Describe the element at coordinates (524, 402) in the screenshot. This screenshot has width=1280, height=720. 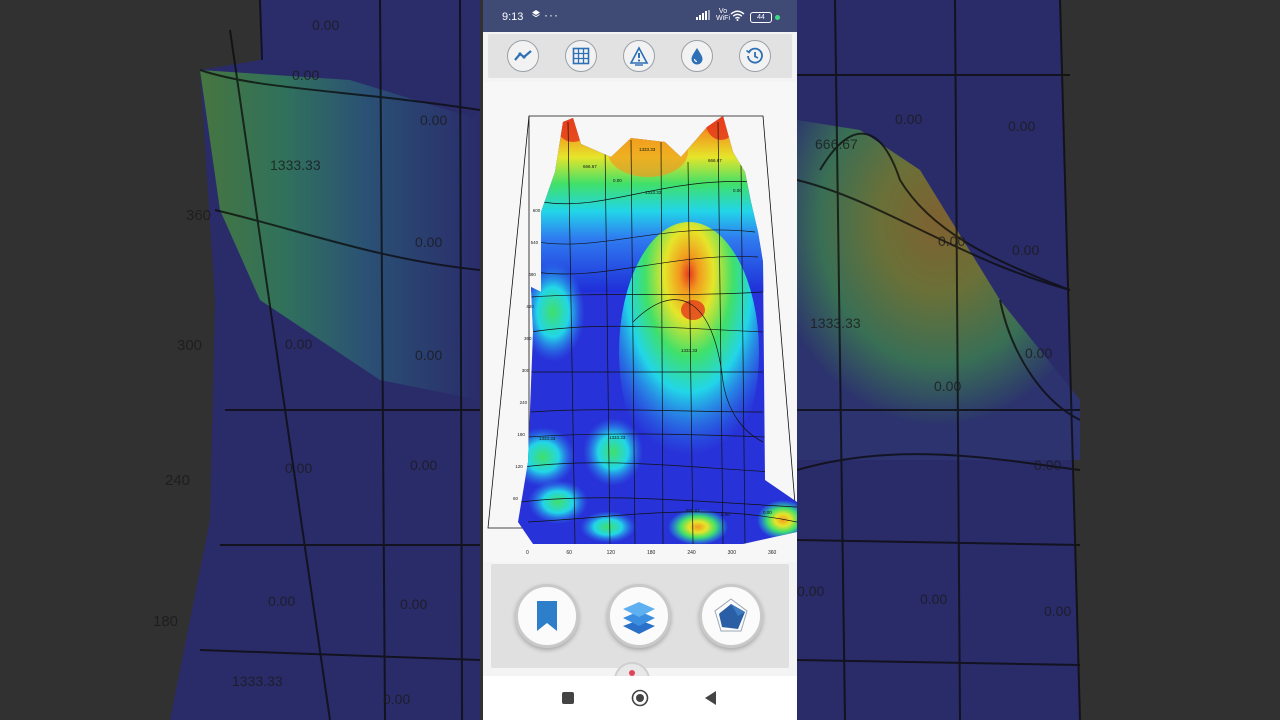
I see `y-tick-label: 240` at that location.